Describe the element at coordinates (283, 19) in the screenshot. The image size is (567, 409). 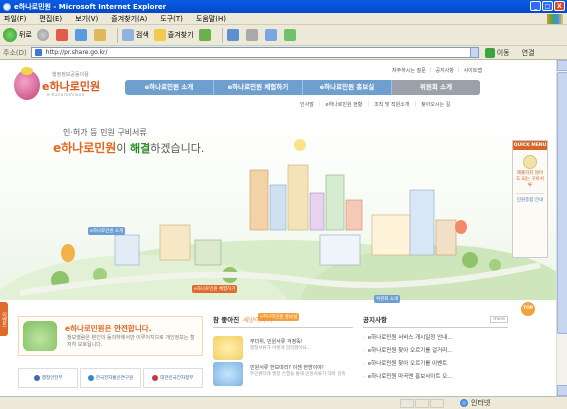
I see `menu-bar: 파일(F) 편집(E) 보기(V) 즐겨찾기(A) 도구(T) 도움말(H)` at that location.